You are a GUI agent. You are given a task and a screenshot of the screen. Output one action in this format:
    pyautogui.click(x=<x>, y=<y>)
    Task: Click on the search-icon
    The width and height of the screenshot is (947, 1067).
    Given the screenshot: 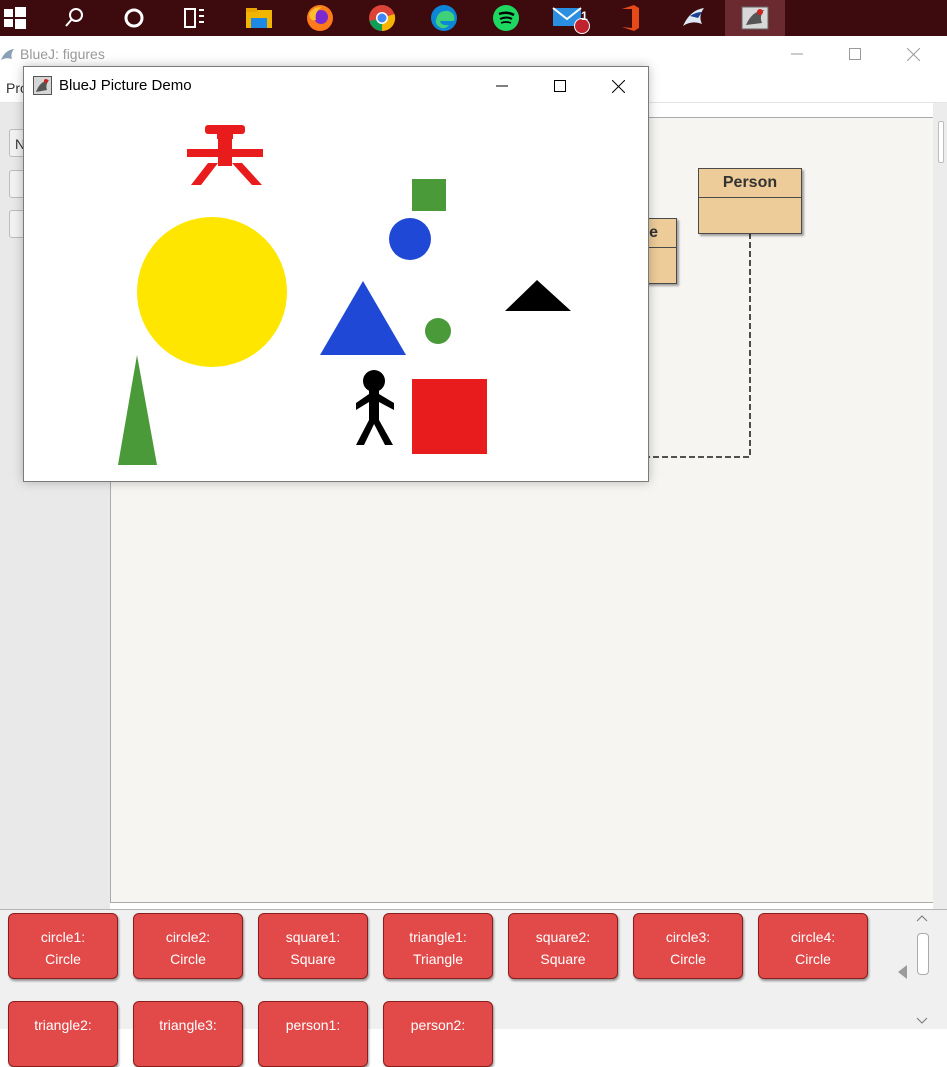 What is the action you would take?
    pyautogui.click(x=74, y=18)
    